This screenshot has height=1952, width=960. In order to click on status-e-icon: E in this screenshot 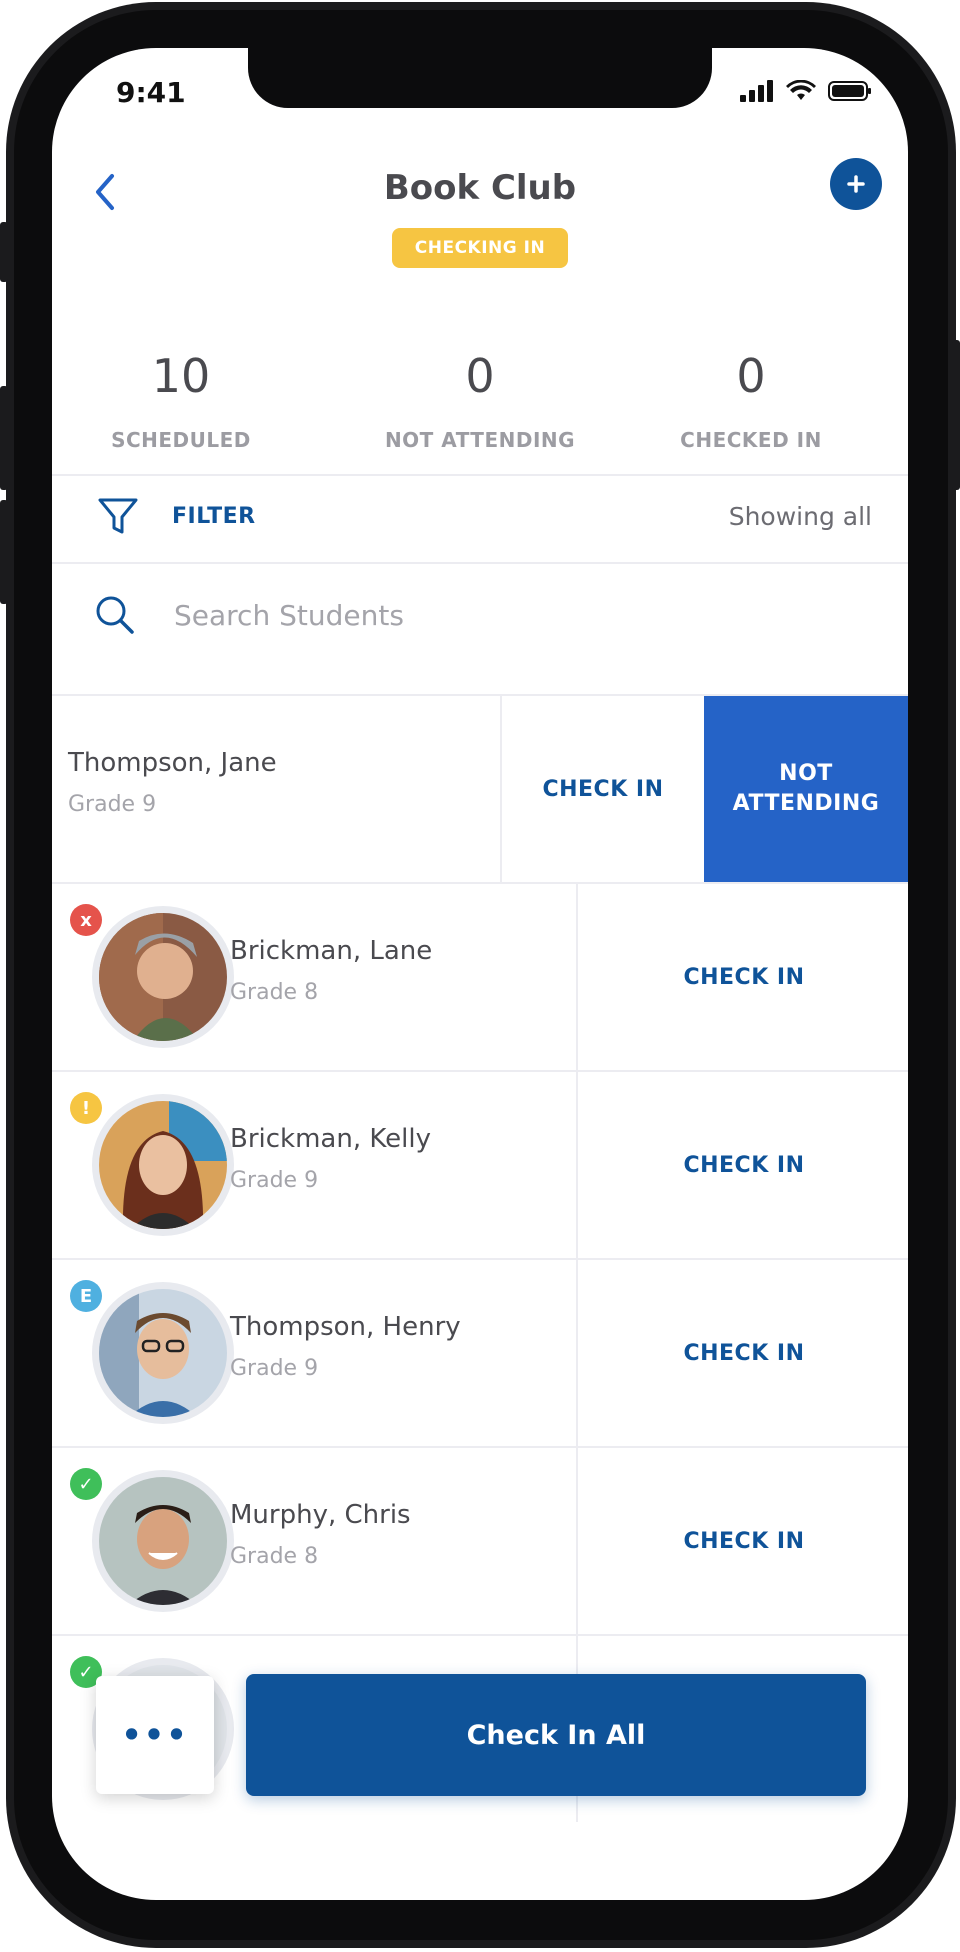, I will do `click(86, 1296)`.